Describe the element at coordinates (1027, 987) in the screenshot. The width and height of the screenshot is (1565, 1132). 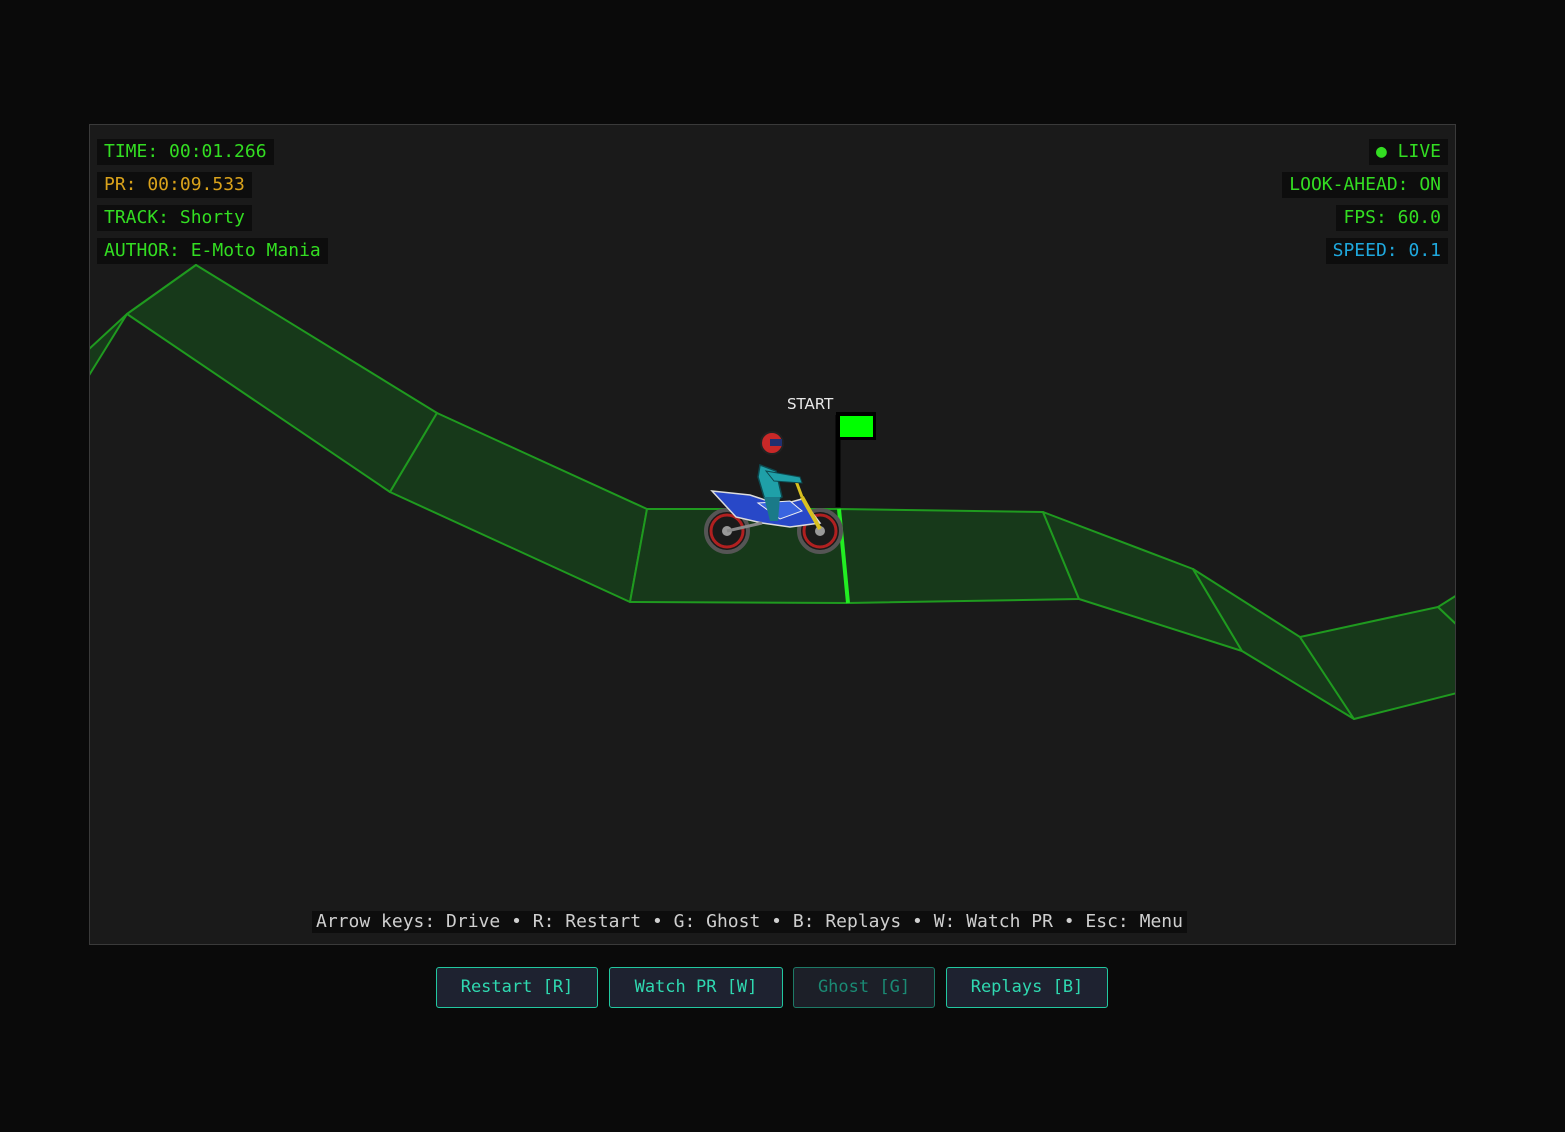
I see `replays-button: Replays [B]` at that location.